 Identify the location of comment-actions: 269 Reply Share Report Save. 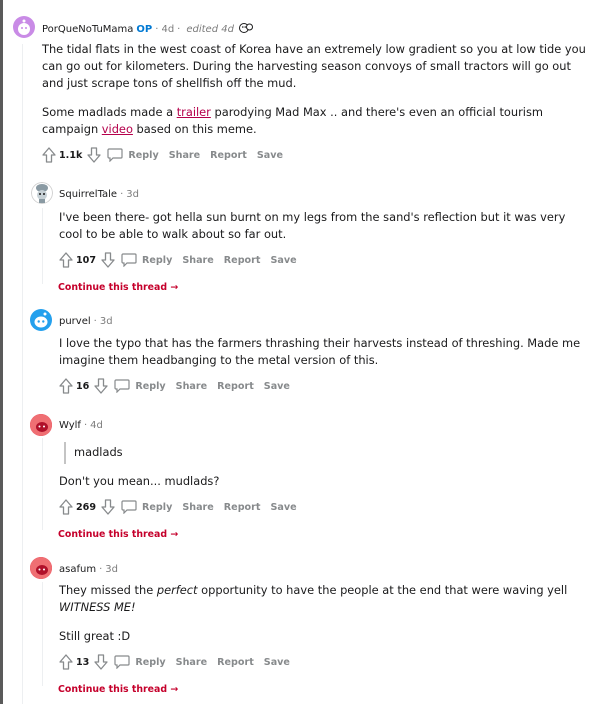
(183, 507).